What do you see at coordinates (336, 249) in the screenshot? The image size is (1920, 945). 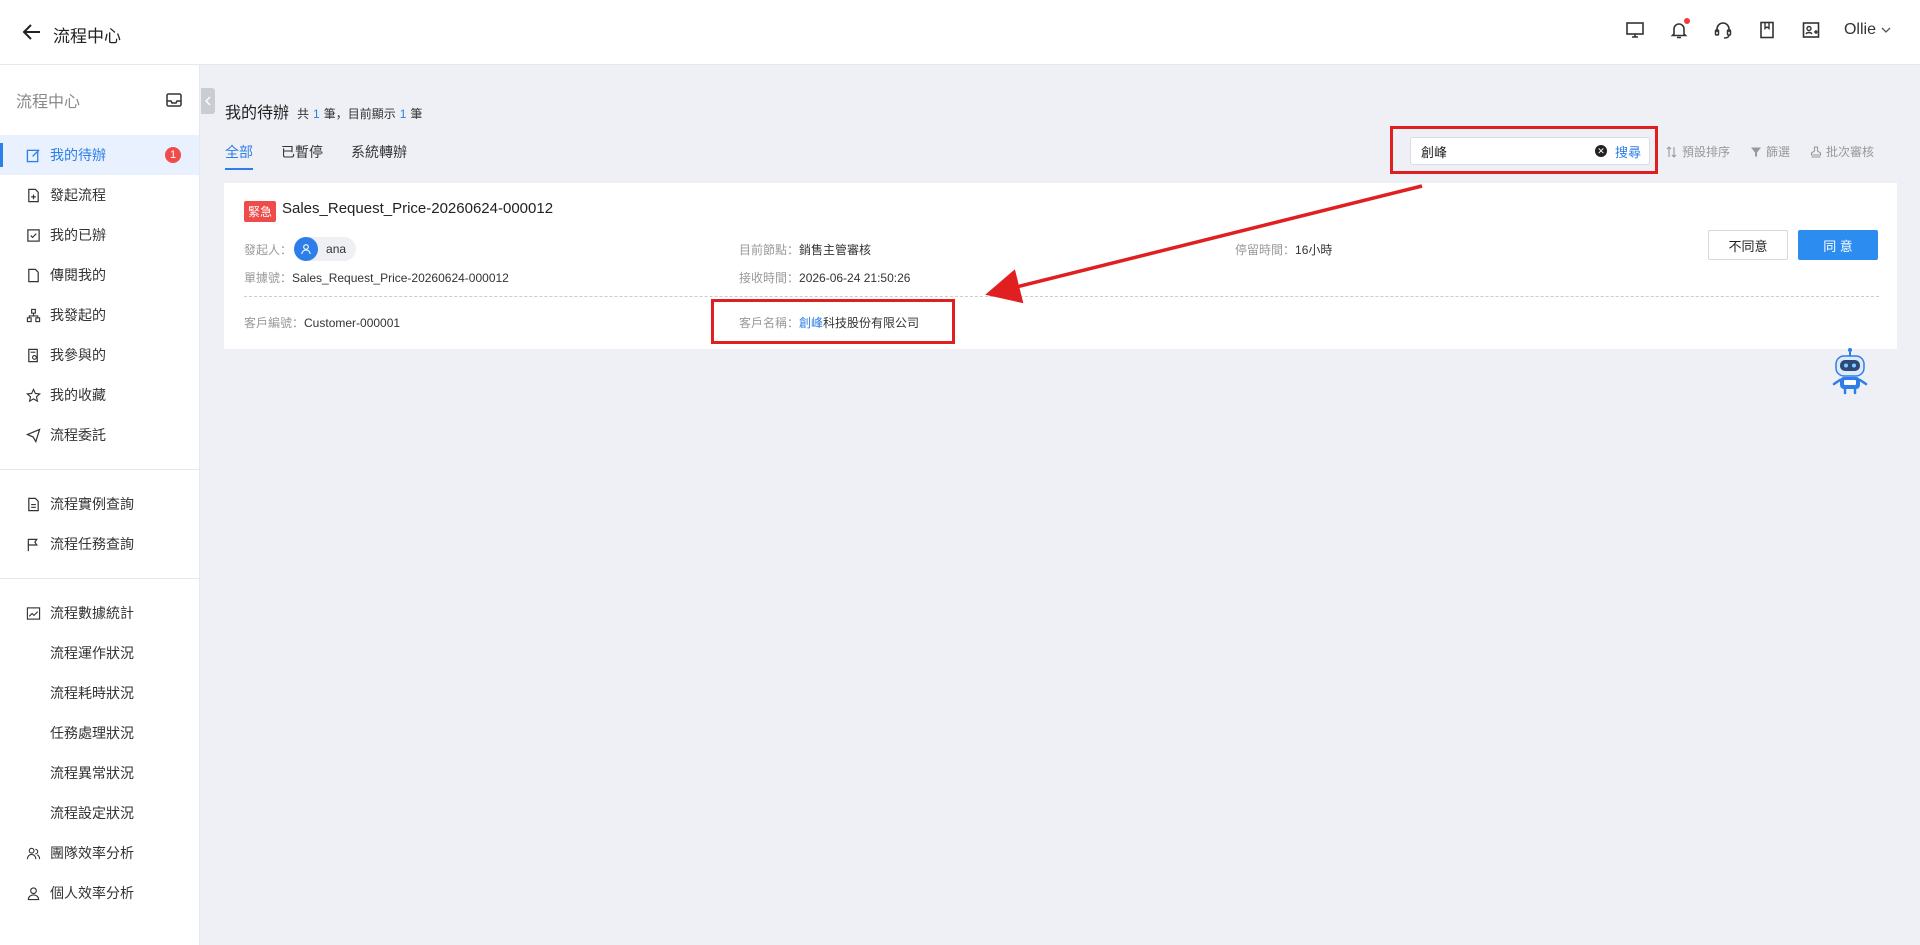 I see `initiator-name: ana` at bounding box center [336, 249].